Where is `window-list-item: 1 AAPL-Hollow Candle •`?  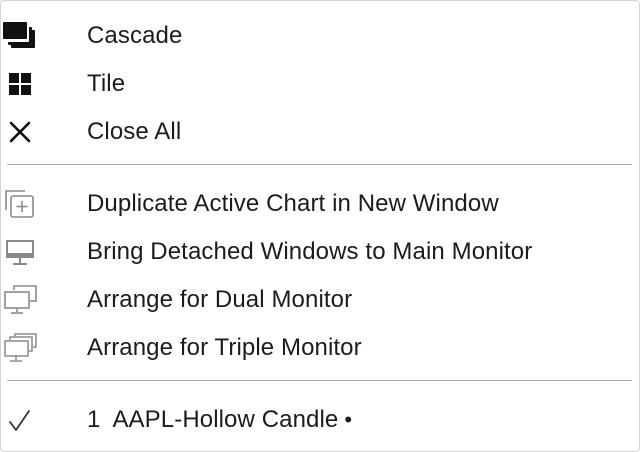 window-list-item: 1 AAPL-Hollow Candle • is located at coordinates (320, 420).